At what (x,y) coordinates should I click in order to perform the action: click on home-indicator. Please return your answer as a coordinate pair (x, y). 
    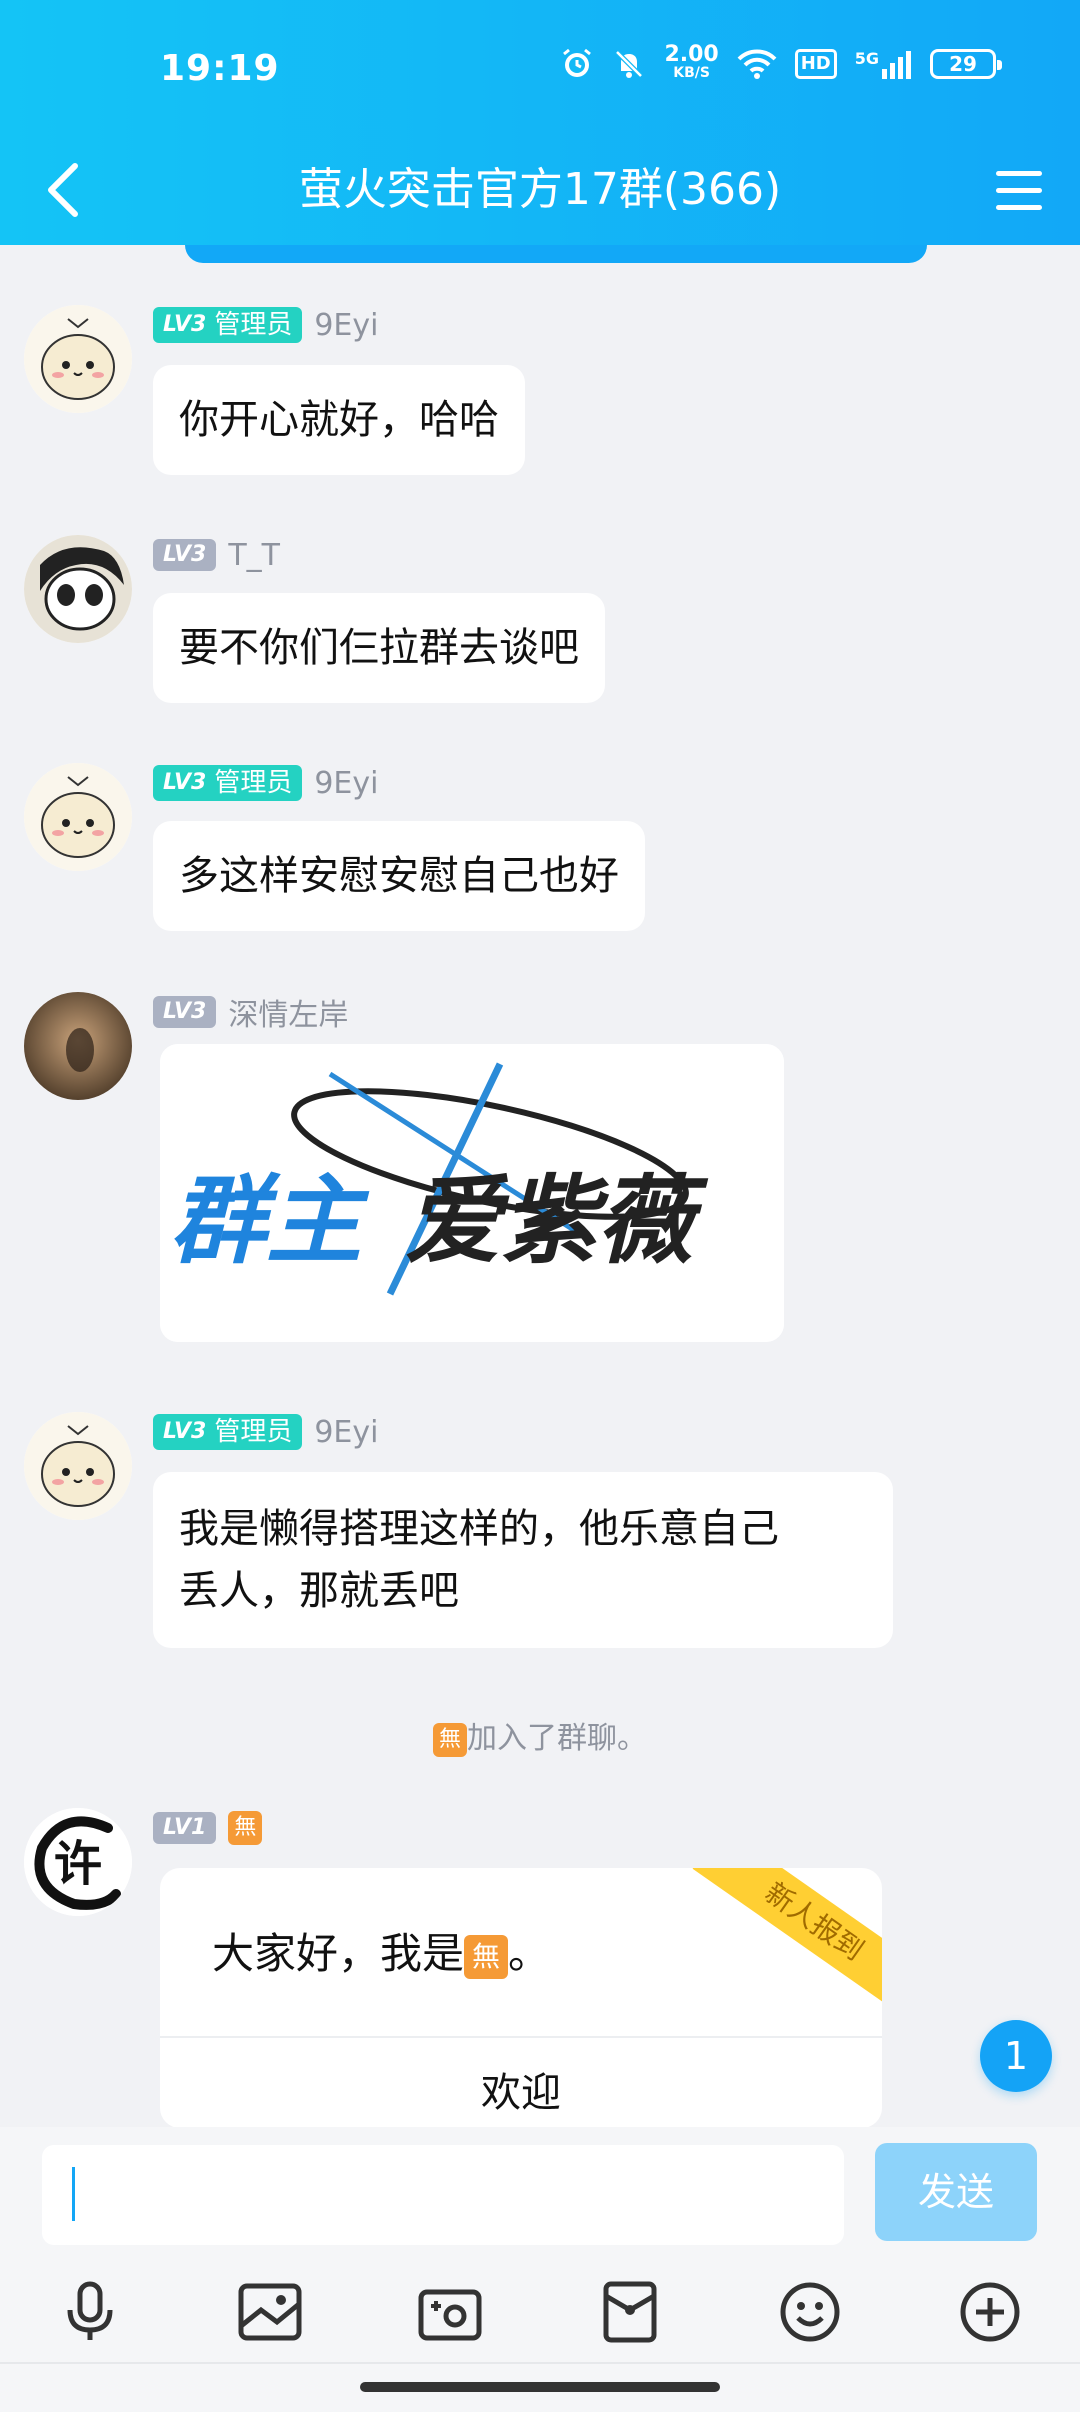
    Looking at the image, I should click on (540, 2387).